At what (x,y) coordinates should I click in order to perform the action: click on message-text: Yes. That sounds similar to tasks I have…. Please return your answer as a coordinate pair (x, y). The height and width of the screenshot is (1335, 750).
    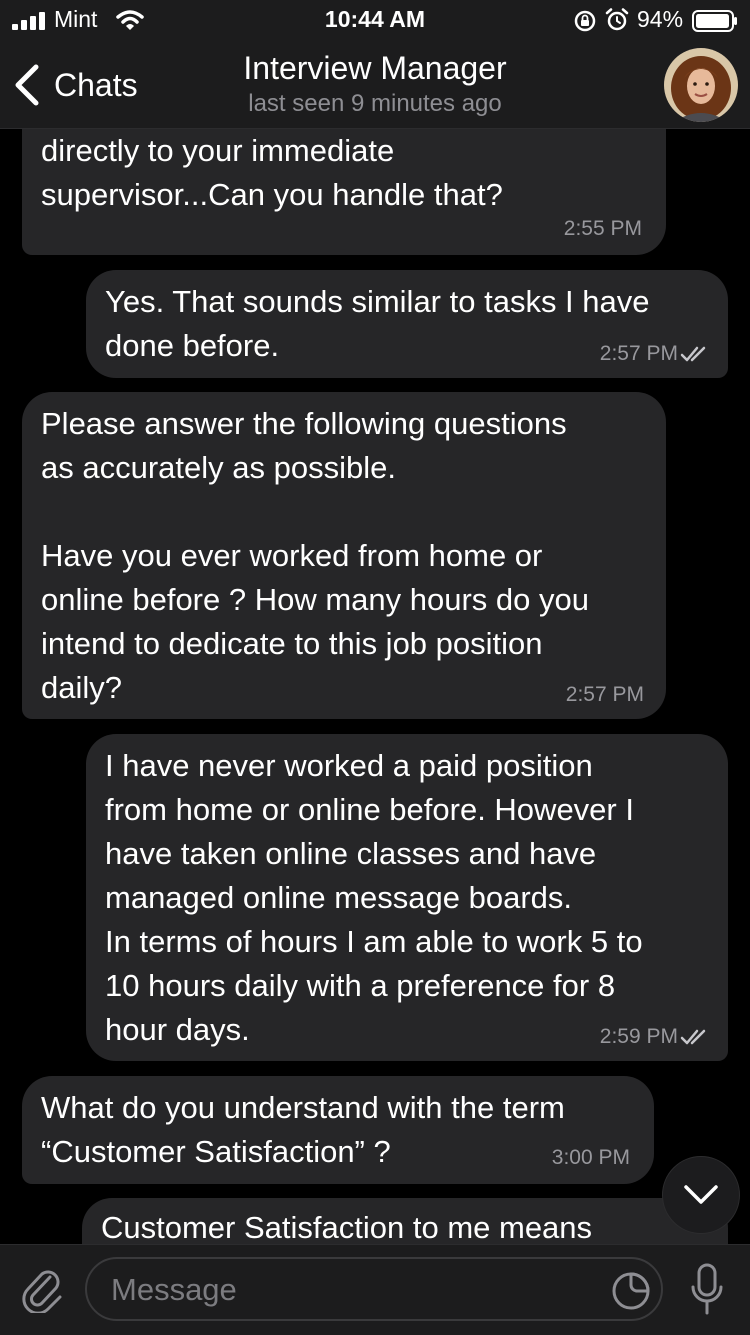
    Looking at the image, I should click on (377, 323).